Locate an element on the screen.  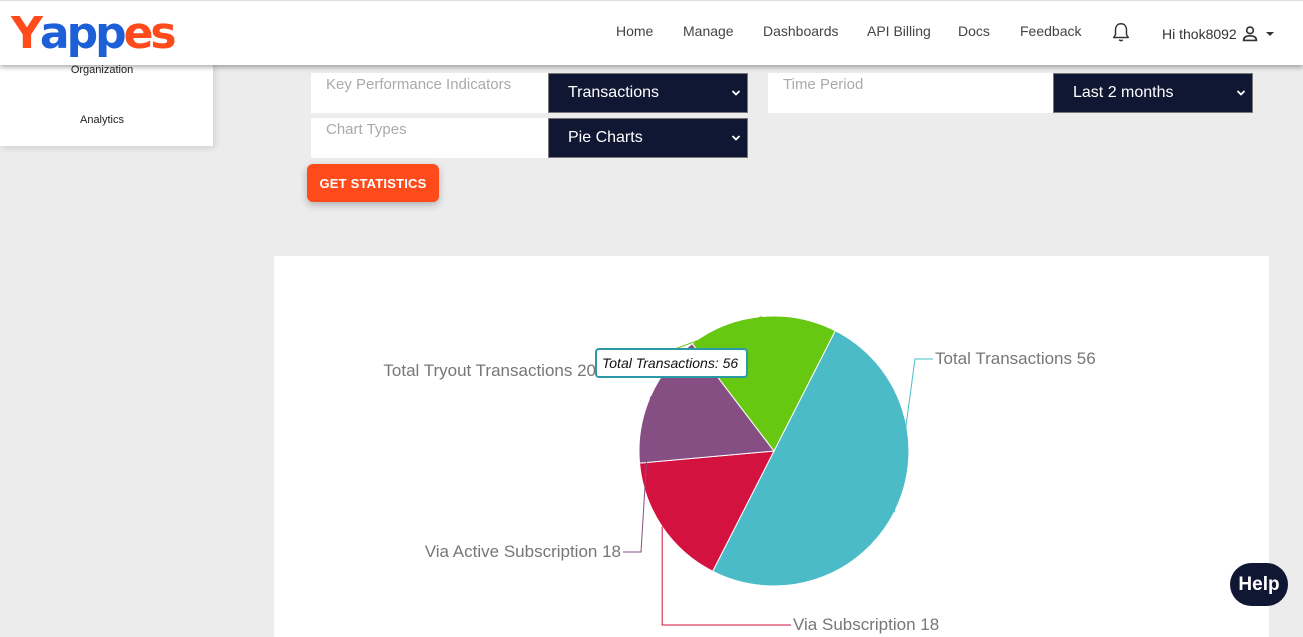
pie-data-label: Total Tryout Transactions 20 is located at coordinates (489, 370).